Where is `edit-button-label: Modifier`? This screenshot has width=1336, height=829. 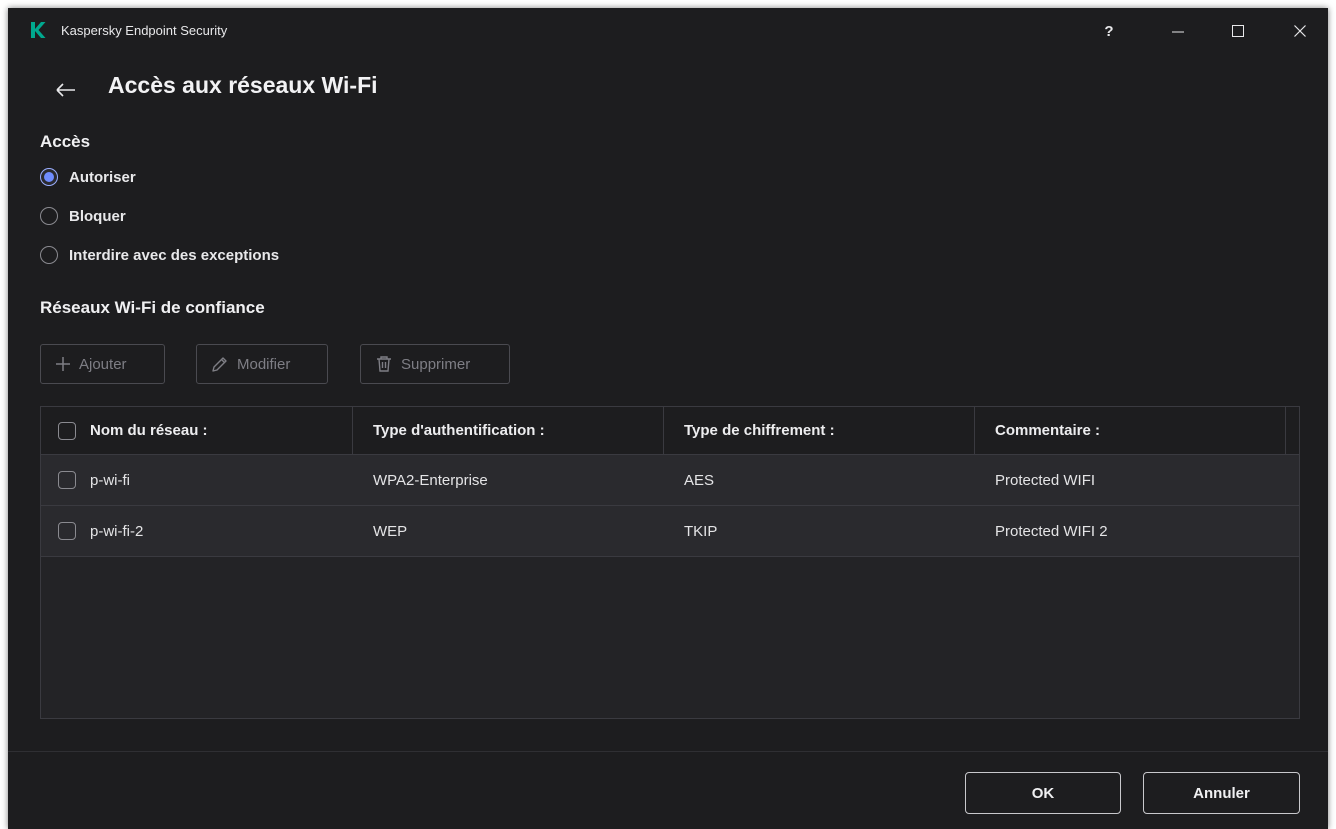
edit-button-label: Modifier is located at coordinates (264, 364).